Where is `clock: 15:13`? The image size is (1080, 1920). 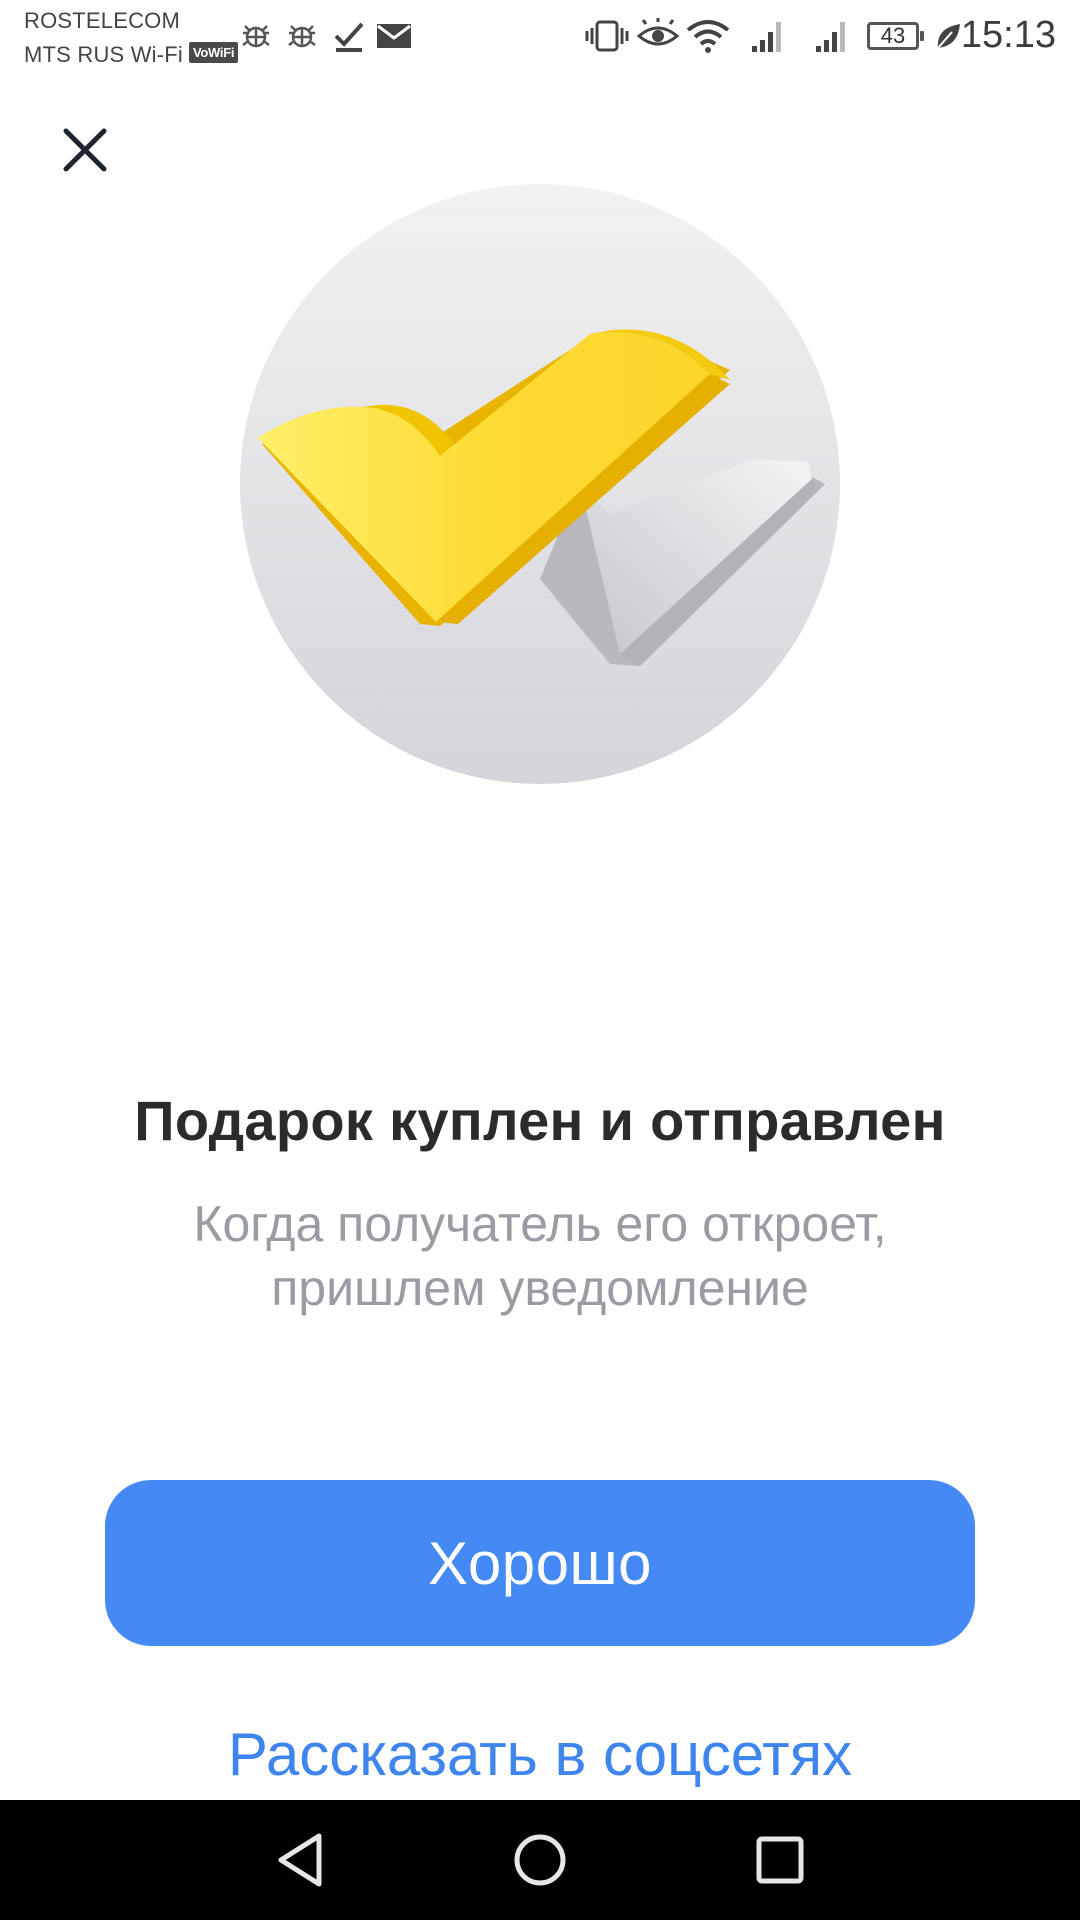
clock: 15:13 is located at coordinates (1008, 35).